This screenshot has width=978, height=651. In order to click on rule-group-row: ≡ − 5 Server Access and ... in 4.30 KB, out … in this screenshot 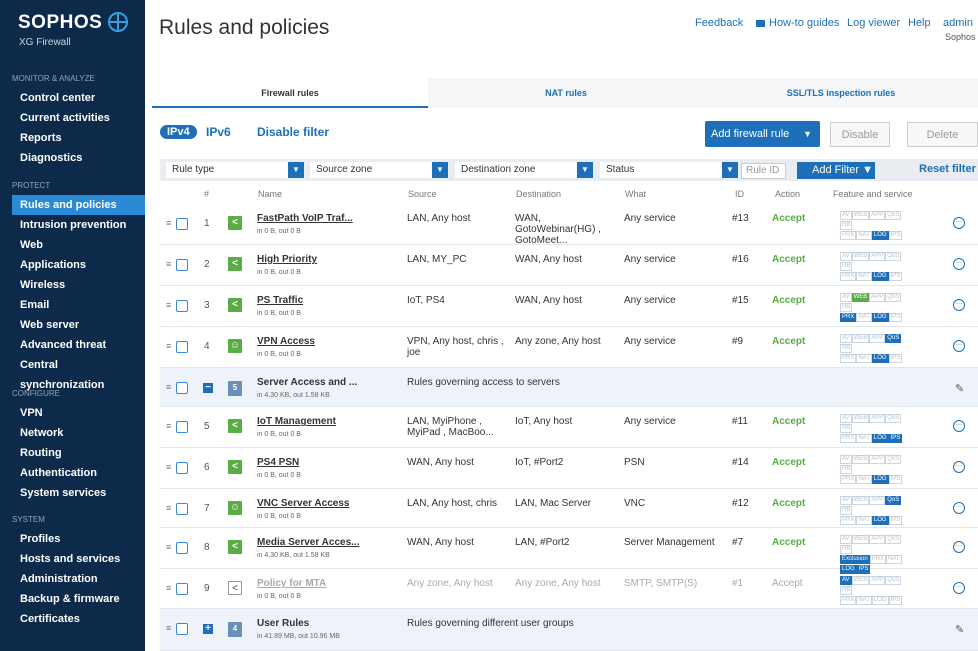, I will do `click(569, 387)`.